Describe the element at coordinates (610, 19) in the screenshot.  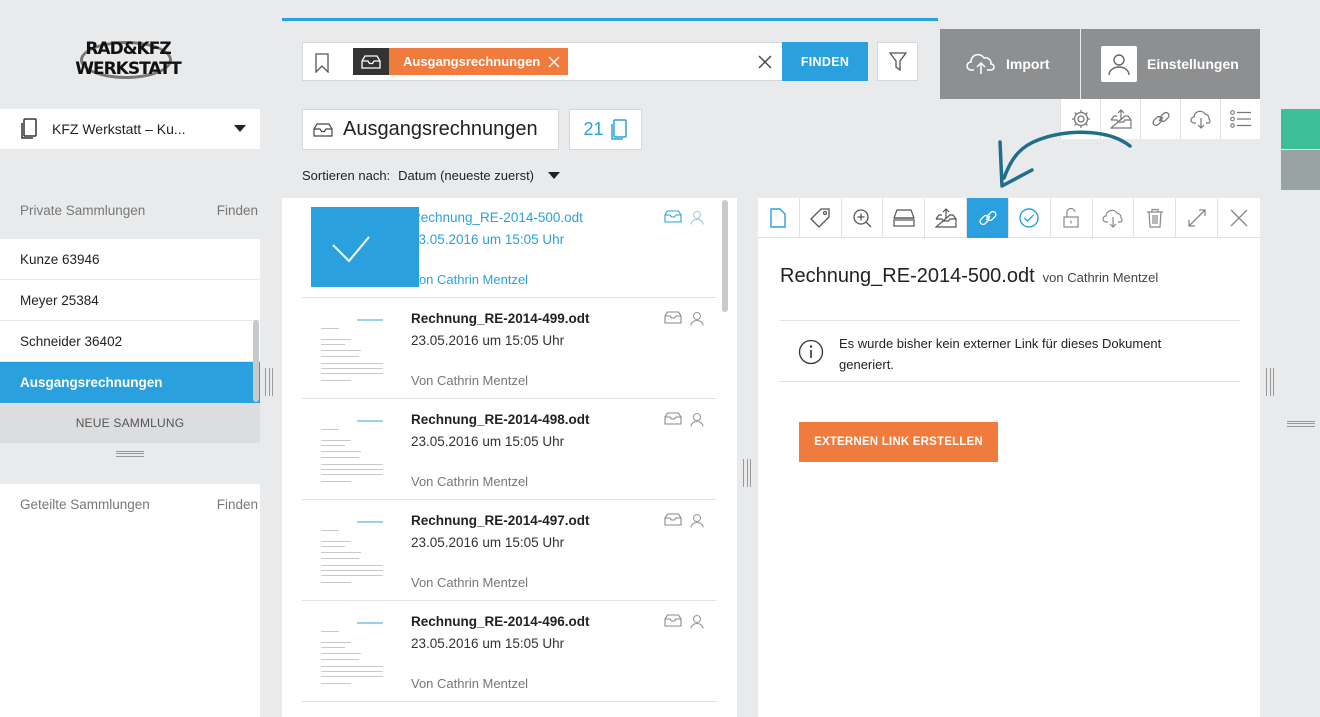
I see `progress-line` at that location.